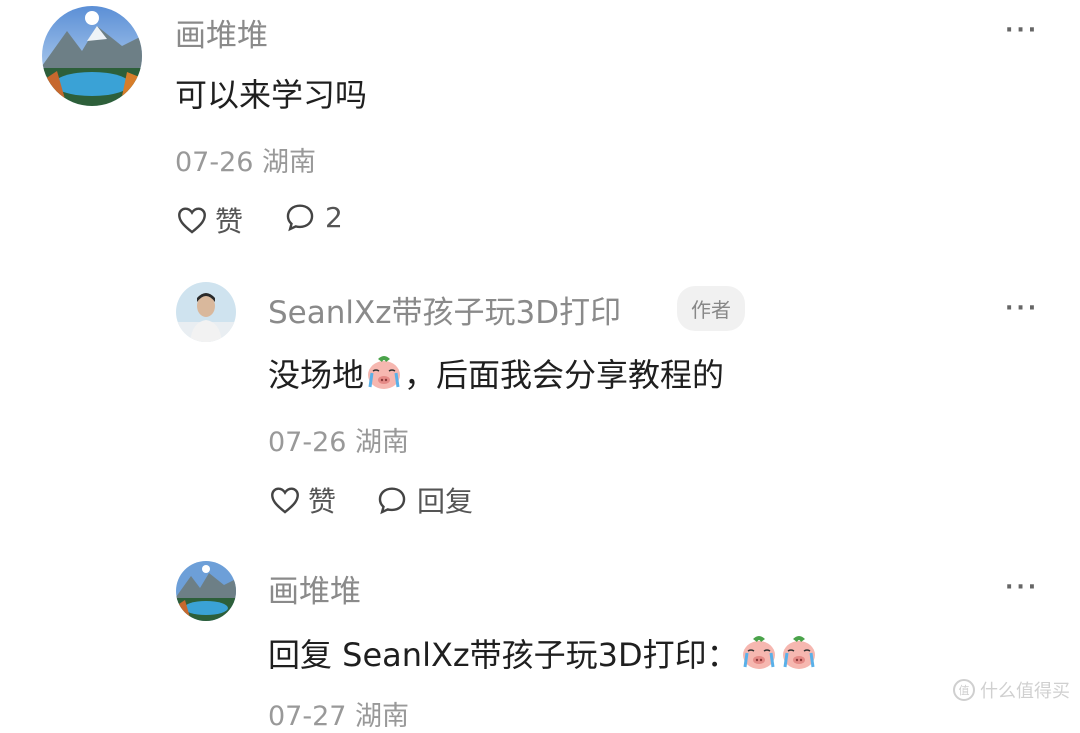 This screenshot has width=1080, height=733. What do you see at coordinates (503, 655) in the screenshot?
I see `comment-text-part: 回复 SeanlXz带孩子玩3D打印：` at bounding box center [503, 655].